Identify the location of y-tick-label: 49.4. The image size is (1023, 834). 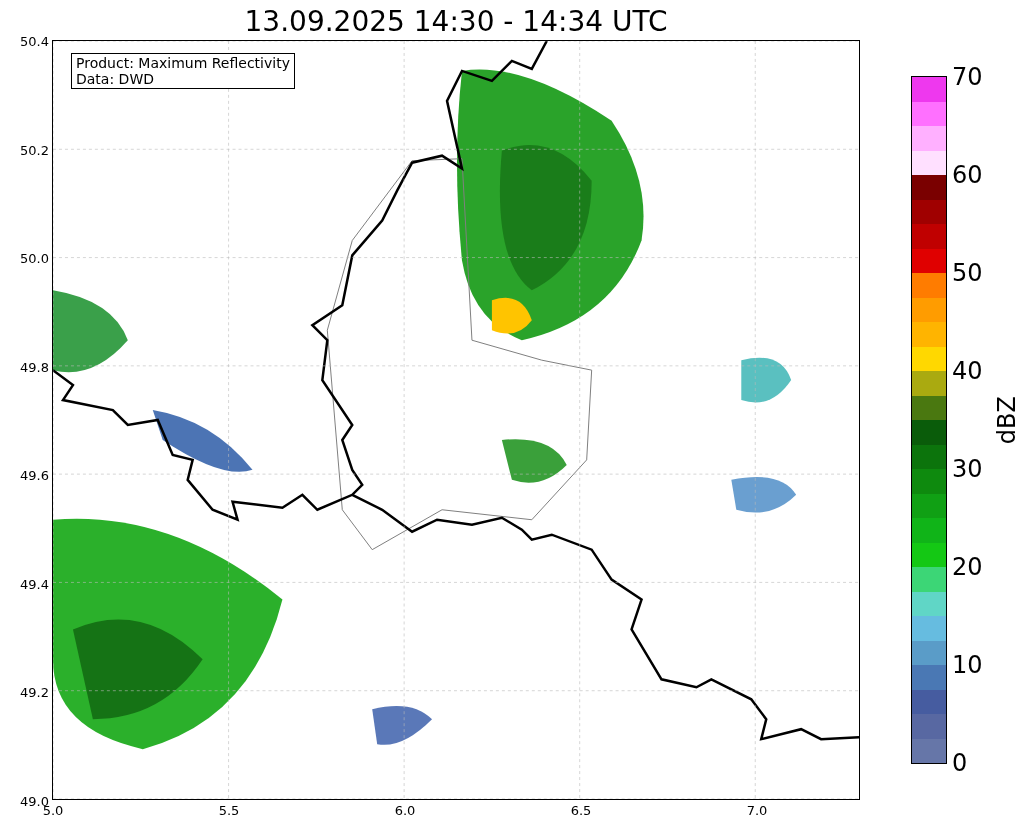
(34, 584).